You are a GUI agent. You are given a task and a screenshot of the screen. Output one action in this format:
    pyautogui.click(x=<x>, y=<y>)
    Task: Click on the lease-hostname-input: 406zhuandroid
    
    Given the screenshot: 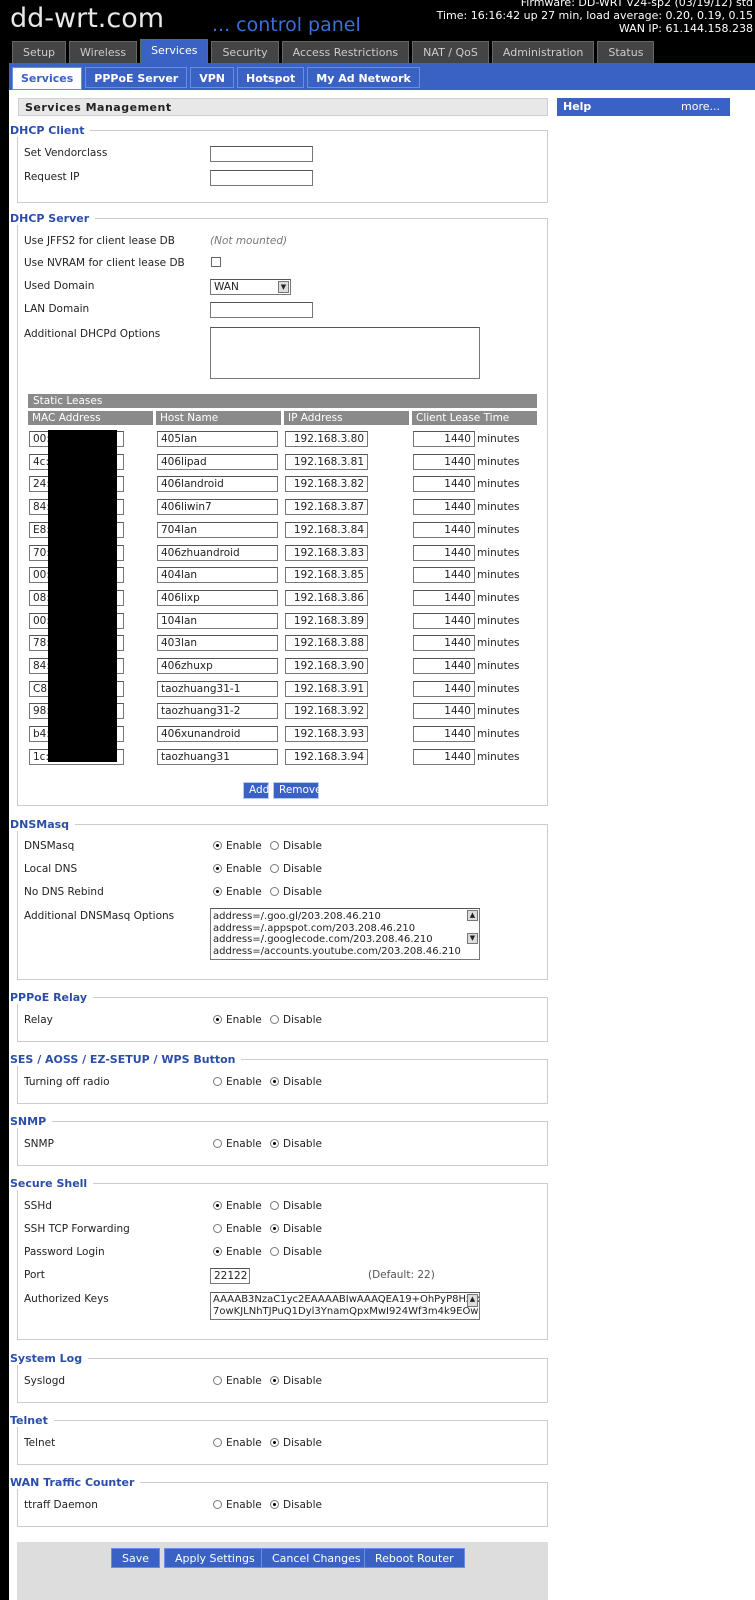 What is the action you would take?
    pyautogui.click(x=217, y=552)
    